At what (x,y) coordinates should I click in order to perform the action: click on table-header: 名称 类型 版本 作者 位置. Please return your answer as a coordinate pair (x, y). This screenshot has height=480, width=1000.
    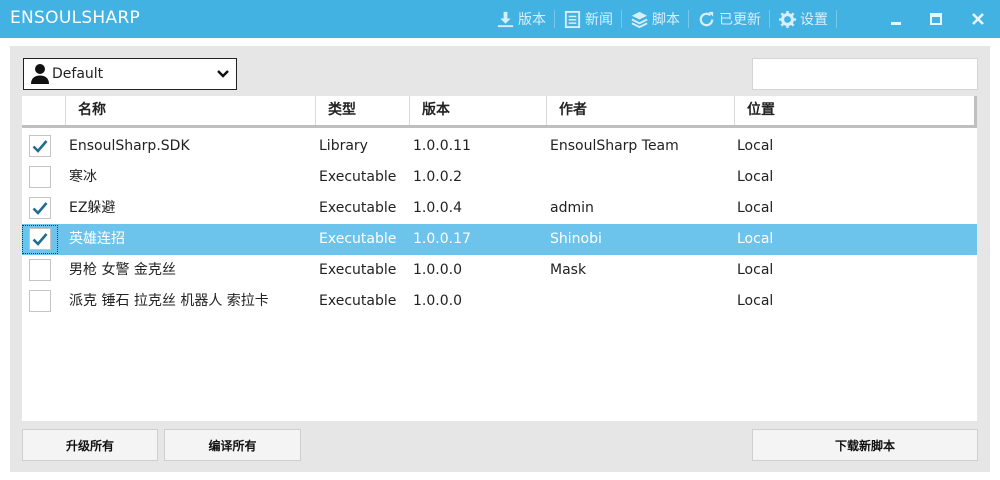
    Looking at the image, I should click on (499, 112).